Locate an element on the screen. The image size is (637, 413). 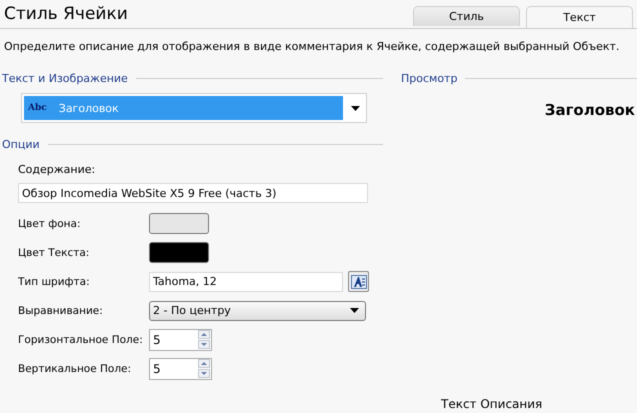
section-heading: Текст и Изображение is located at coordinates (65, 78).